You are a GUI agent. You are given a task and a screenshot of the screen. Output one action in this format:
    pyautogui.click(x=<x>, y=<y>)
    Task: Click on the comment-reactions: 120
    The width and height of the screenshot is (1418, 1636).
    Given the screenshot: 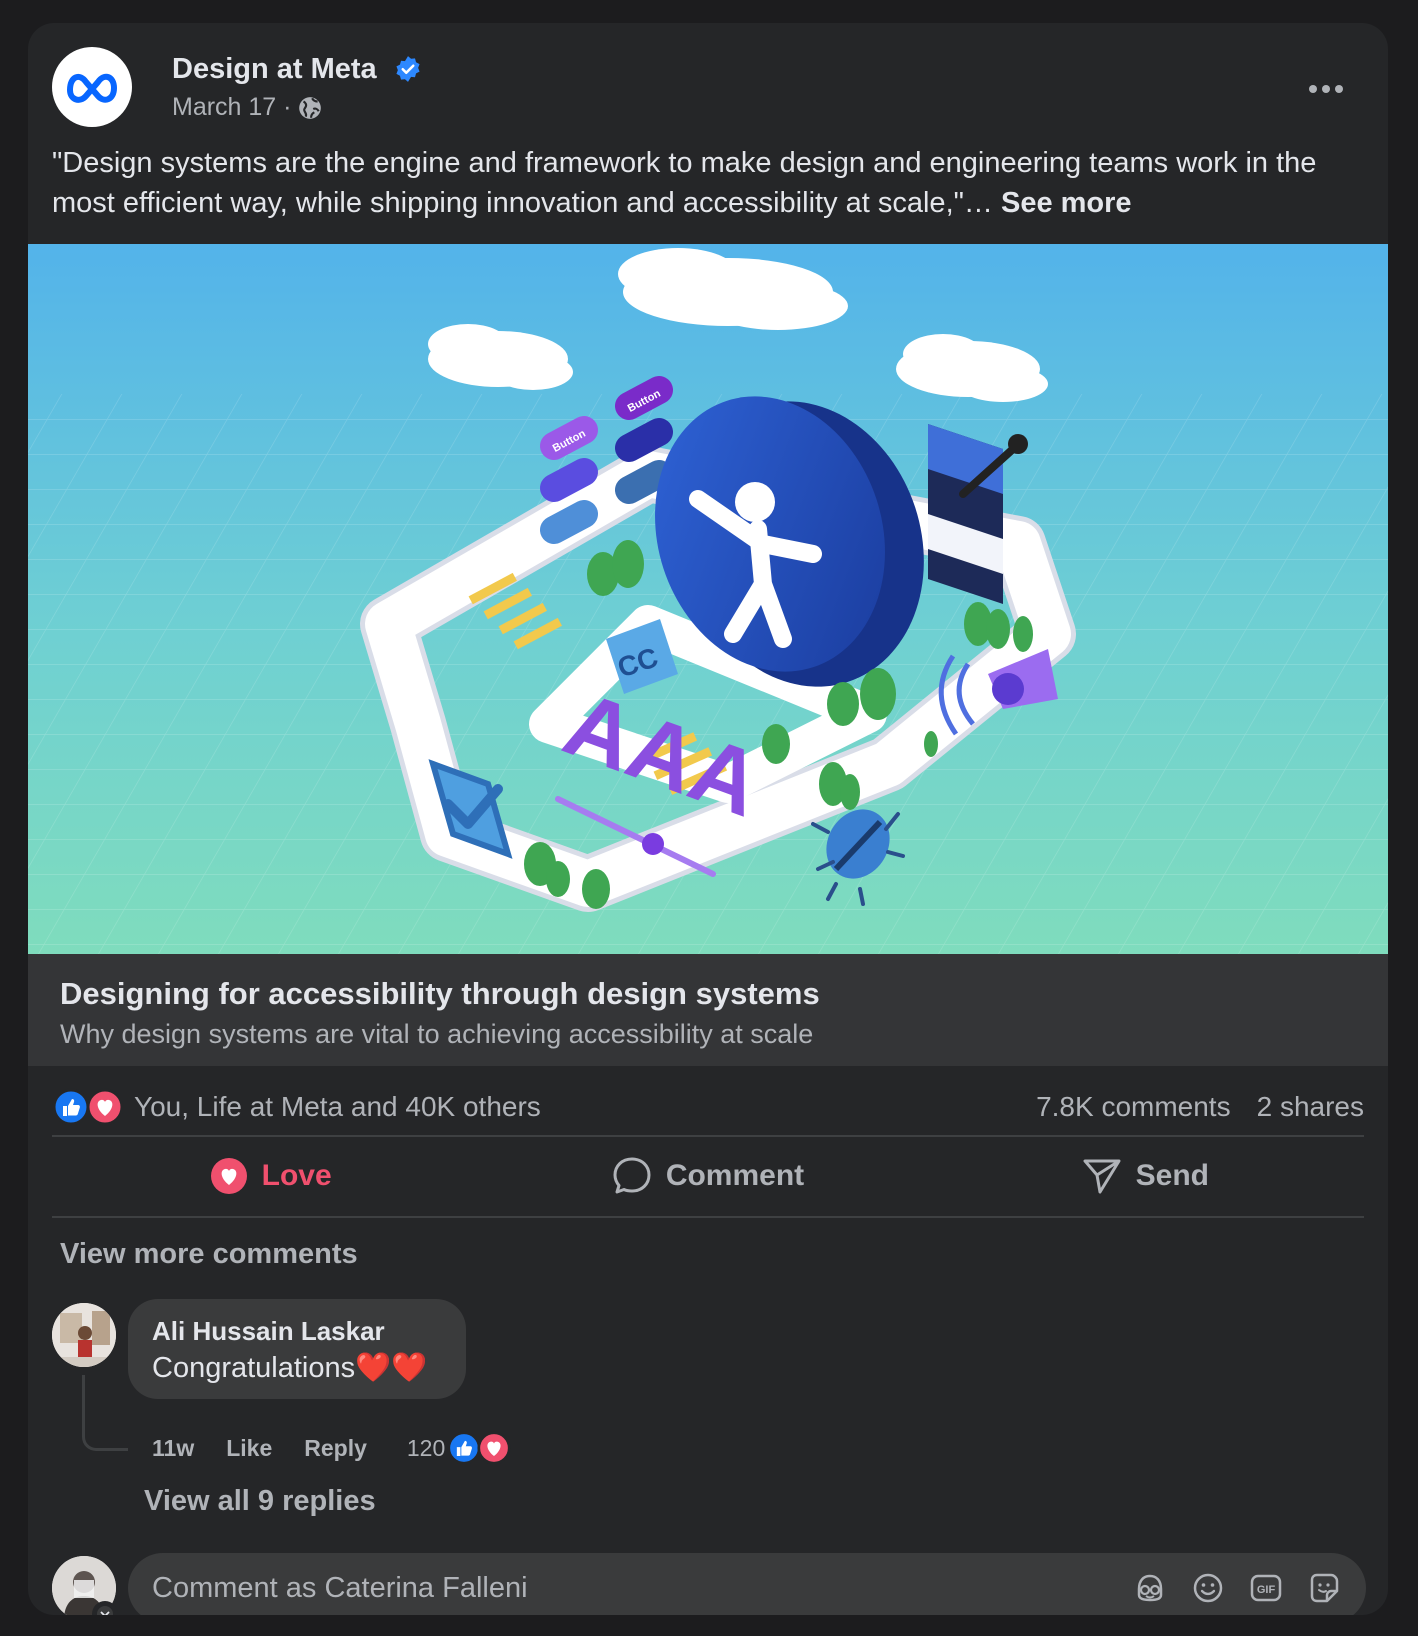 What is the action you would take?
    pyautogui.click(x=459, y=1448)
    